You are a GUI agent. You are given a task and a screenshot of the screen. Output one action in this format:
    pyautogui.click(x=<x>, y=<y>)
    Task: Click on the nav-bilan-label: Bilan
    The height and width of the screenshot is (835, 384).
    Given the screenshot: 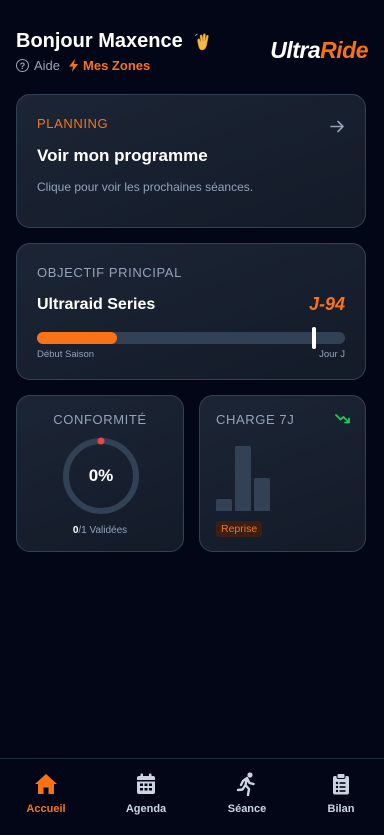 What is the action you would take?
    pyautogui.click(x=341, y=809)
    